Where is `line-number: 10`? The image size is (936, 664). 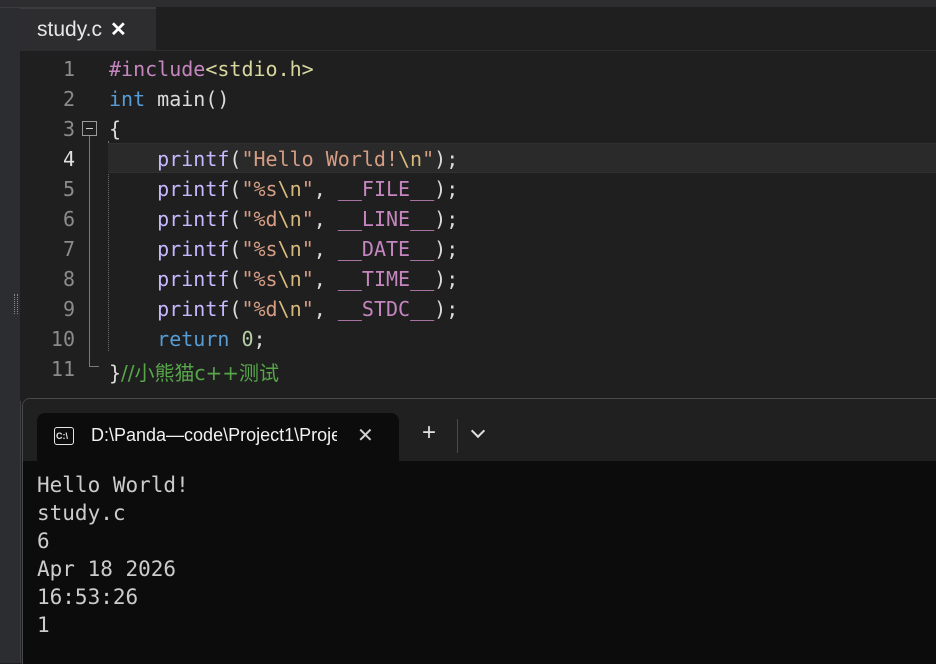 line-number: 10 is located at coordinates (62, 339).